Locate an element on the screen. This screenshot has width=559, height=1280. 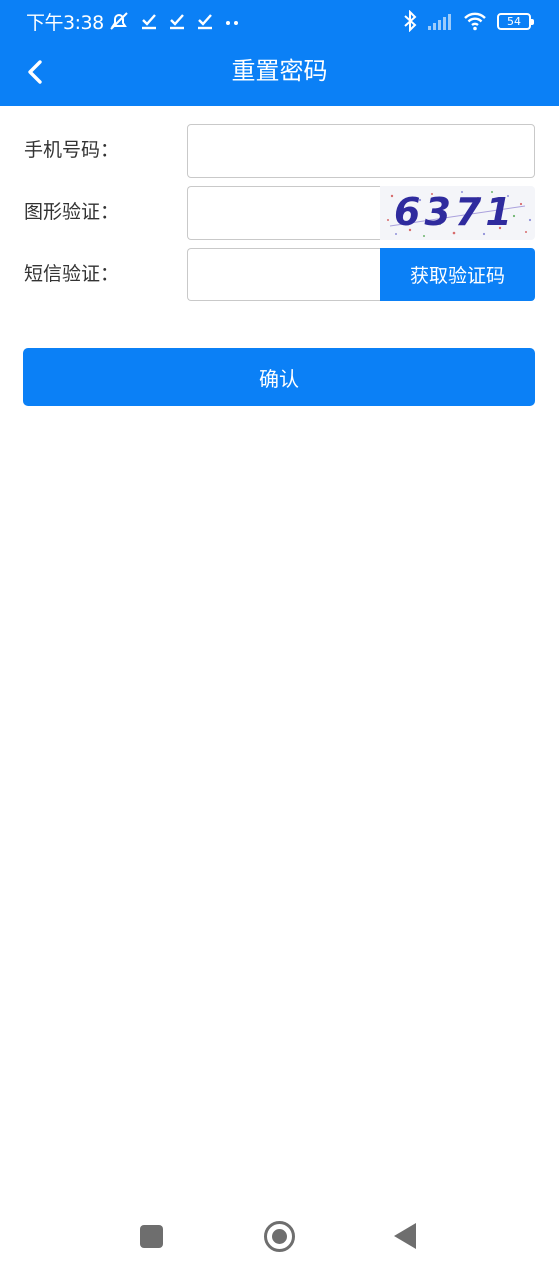
battery-icon: 54 is located at coordinates (515, 21).